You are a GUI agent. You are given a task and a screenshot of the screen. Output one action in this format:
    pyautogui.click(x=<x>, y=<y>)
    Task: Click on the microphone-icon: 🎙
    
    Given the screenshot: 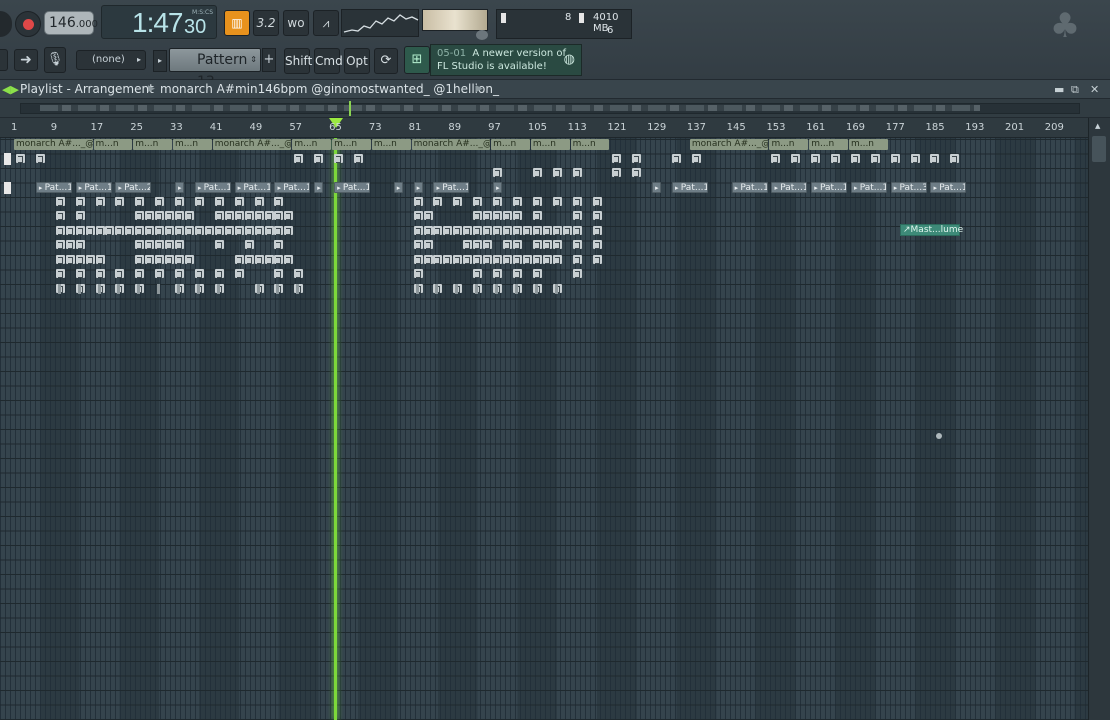 What is the action you would take?
    pyautogui.click(x=55, y=60)
    